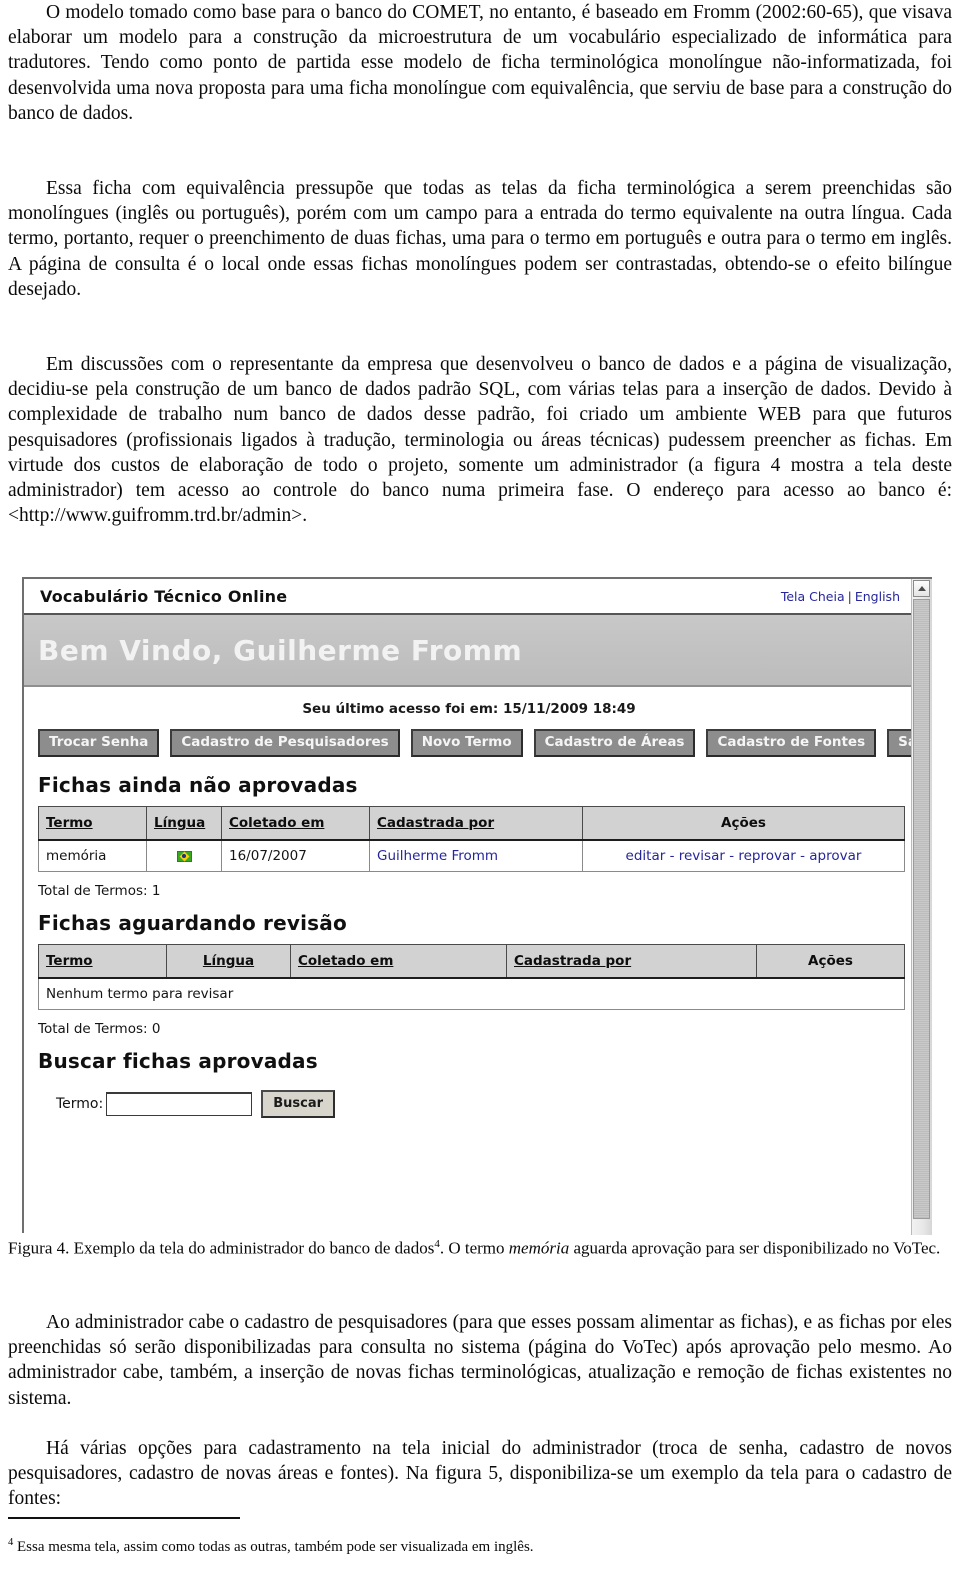 The image size is (960, 1573). What do you see at coordinates (791, 743) in the screenshot?
I see `cadastro-de-fontes-button: Cadastro de Fontes` at bounding box center [791, 743].